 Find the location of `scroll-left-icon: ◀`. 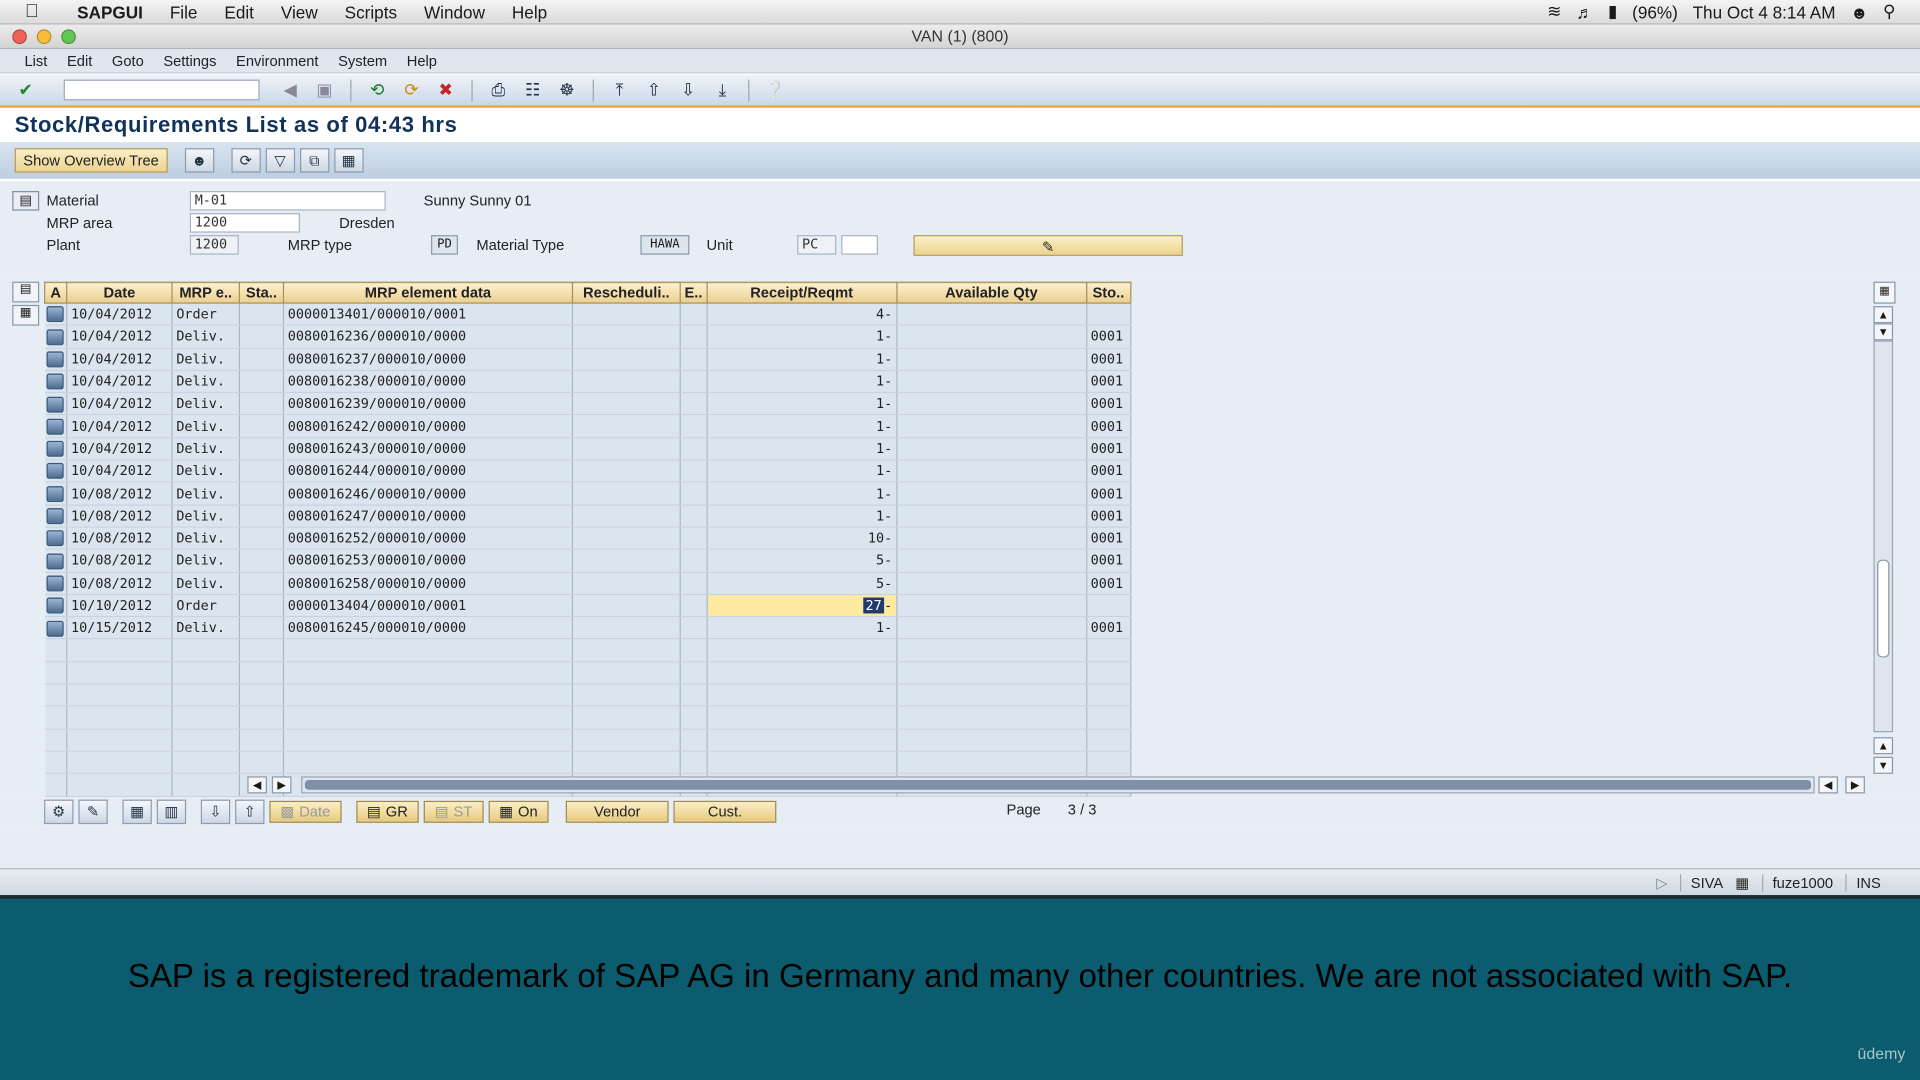

scroll-left-icon: ◀ is located at coordinates (257, 785).